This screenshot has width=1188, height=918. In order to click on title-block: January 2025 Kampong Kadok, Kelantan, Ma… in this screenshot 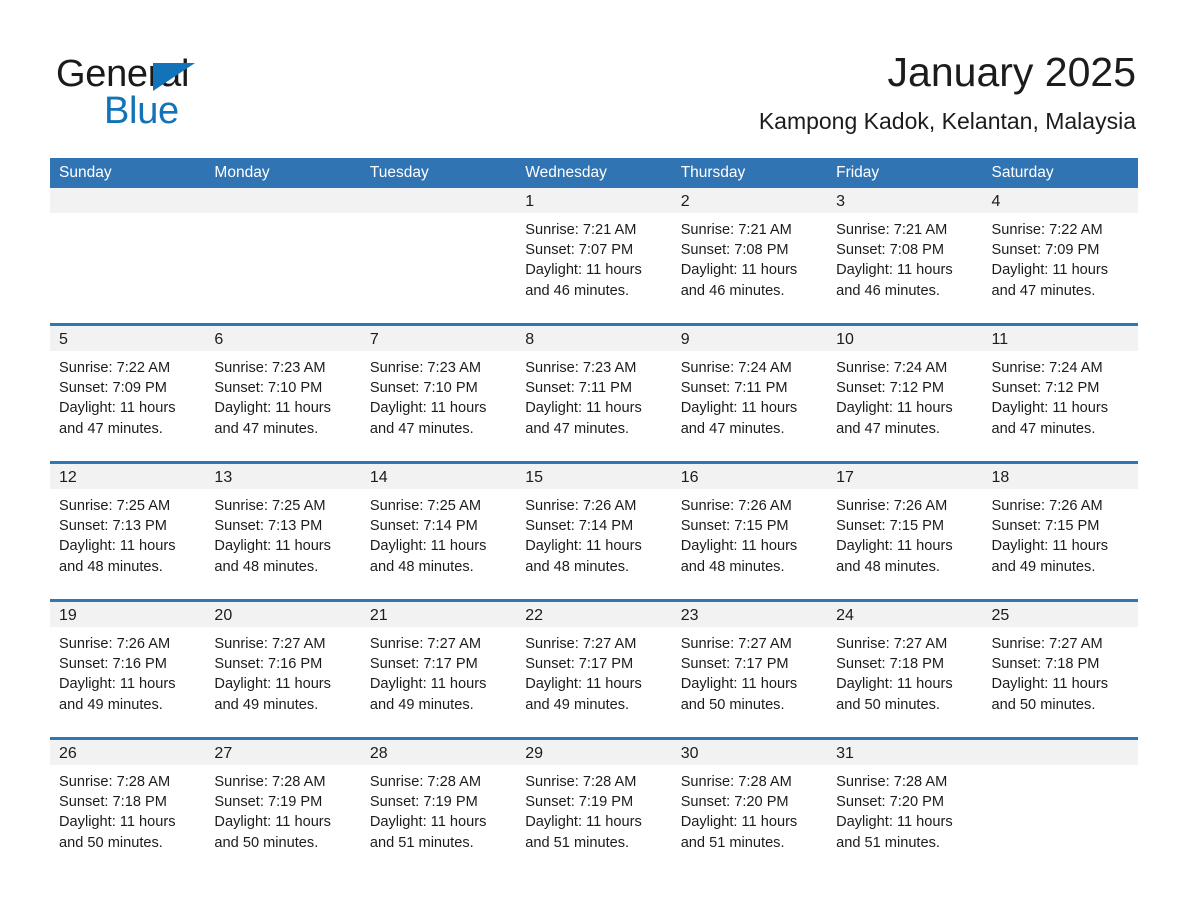, I will do `click(947, 92)`.